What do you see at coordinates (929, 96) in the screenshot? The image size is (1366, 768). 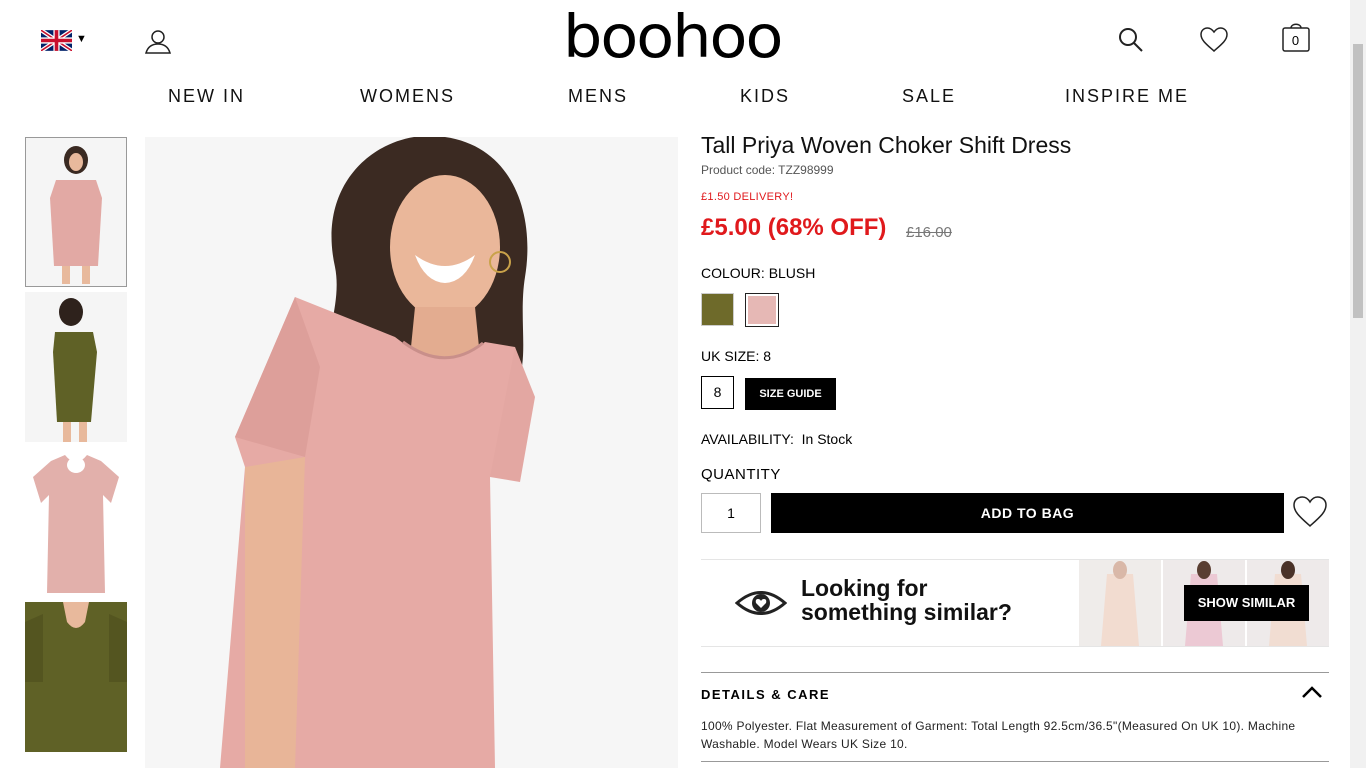 I see `nav-sale: SALE` at bounding box center [929, 96].